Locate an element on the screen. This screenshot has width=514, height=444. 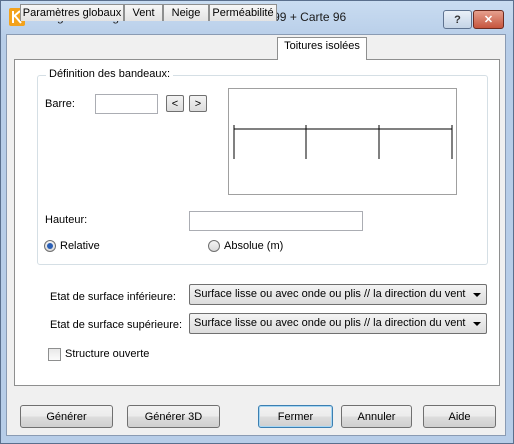
surface-superieure-label: Etat de surface supérieure: is located at coordinates (116, 325).